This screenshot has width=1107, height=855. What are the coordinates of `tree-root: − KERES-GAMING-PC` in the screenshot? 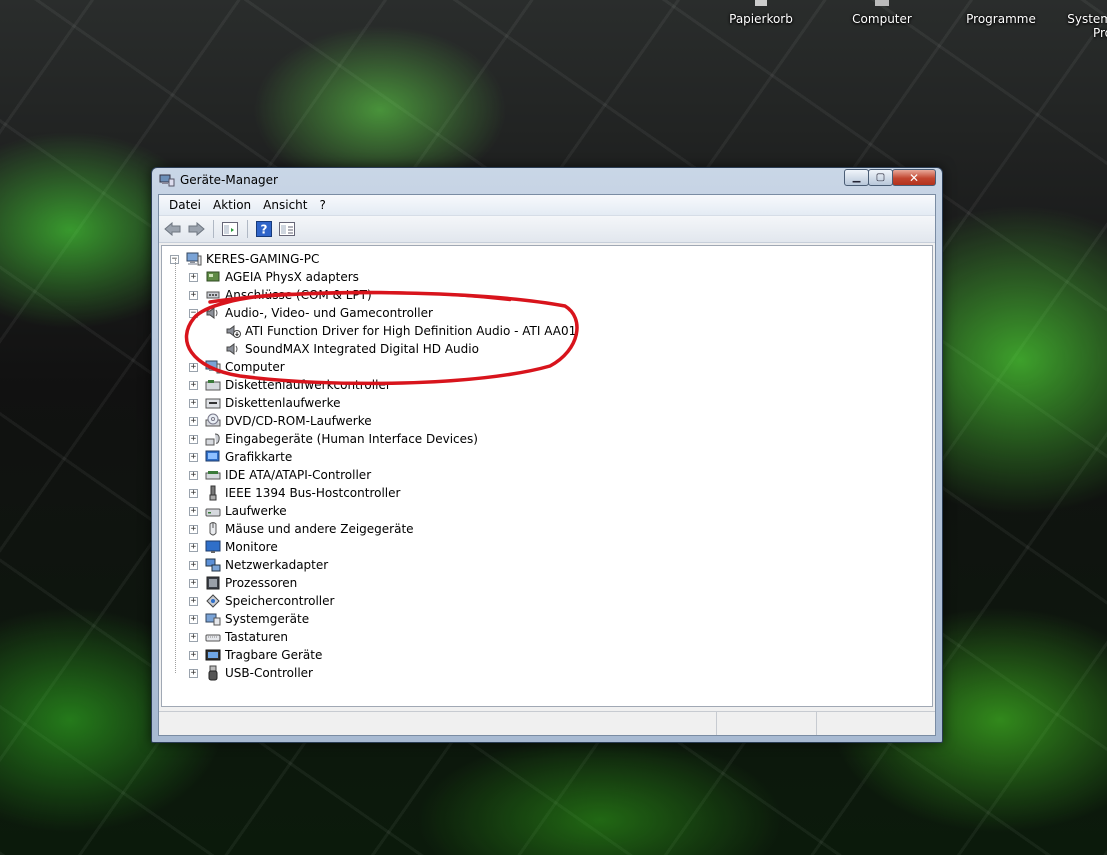 It's located at (244, 259).